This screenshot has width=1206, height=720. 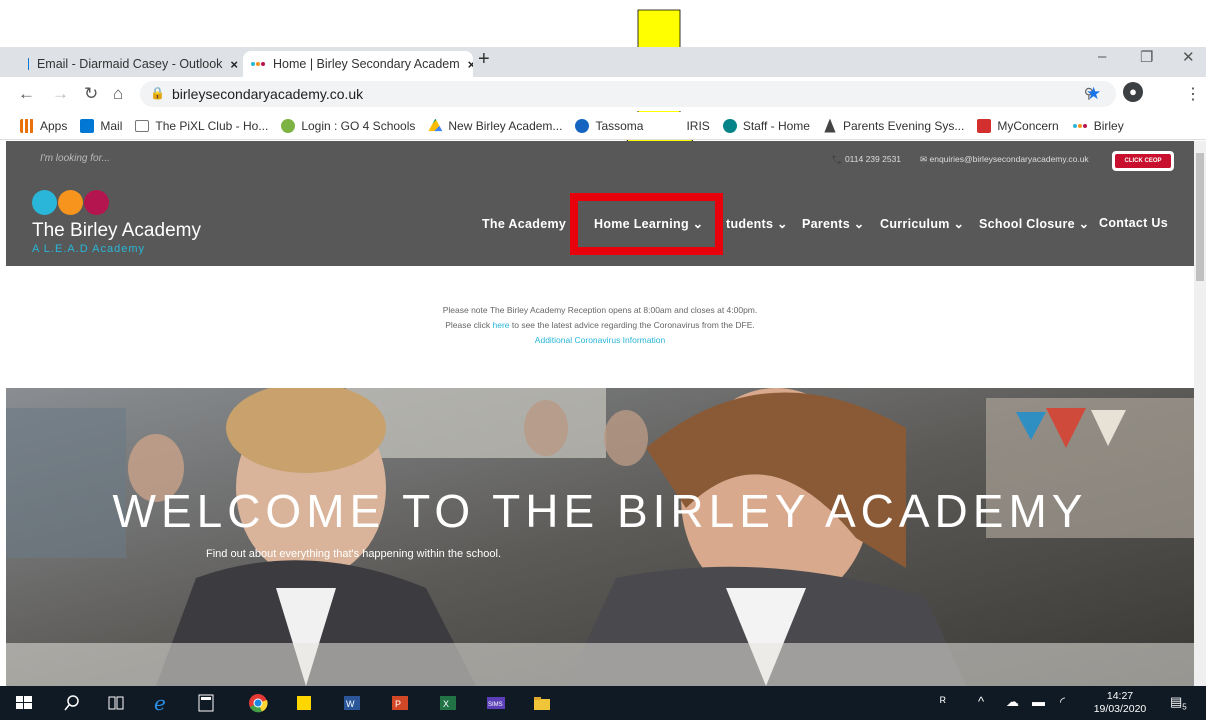 What do you see at coordinates (1018, 125) in the screenshot?
I see `bookmark-myconcern: MyConcern` at bounding box center [1018, 125].